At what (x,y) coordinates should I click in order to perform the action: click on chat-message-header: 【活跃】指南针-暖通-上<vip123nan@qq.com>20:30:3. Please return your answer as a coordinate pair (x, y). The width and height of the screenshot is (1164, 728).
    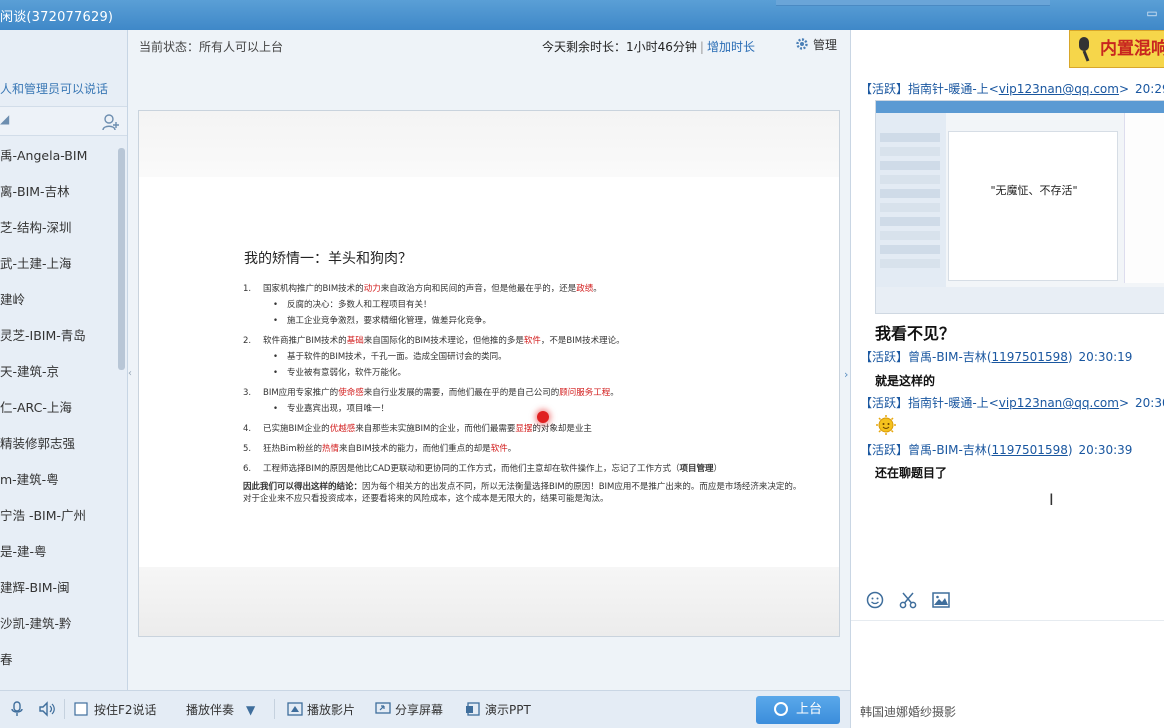
    Looking at the image, I should click on (1012, 402).